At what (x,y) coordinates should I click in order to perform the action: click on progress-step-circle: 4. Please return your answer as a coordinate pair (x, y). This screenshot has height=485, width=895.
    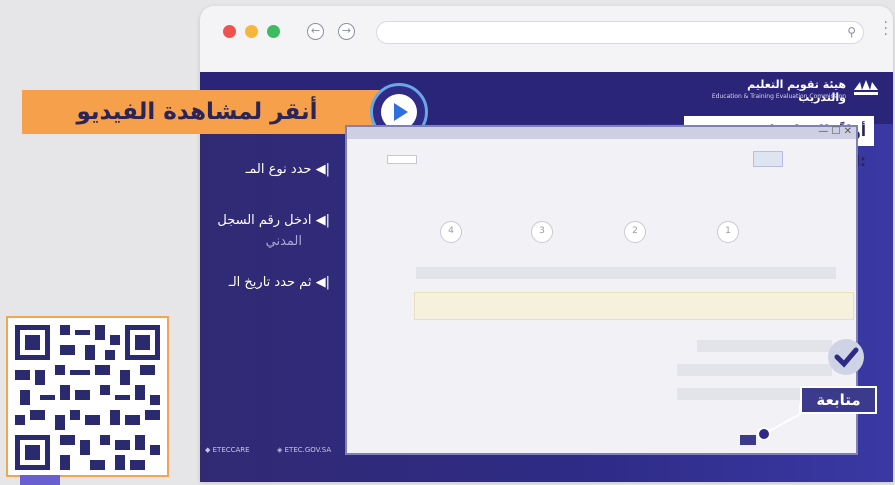
    Looking at the image, I should click on (451, 232).